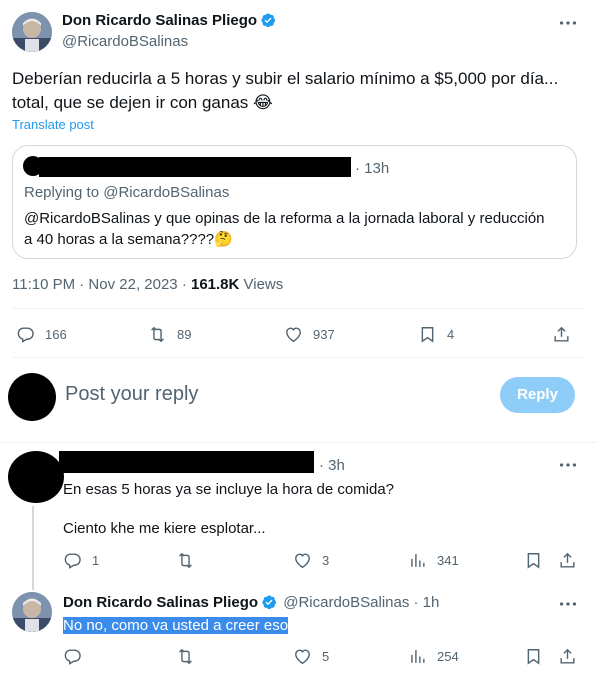 Image resolution: width=597 pixels, height=675 pixels. I want to click on reply-button: Reply, so click(537, 395).